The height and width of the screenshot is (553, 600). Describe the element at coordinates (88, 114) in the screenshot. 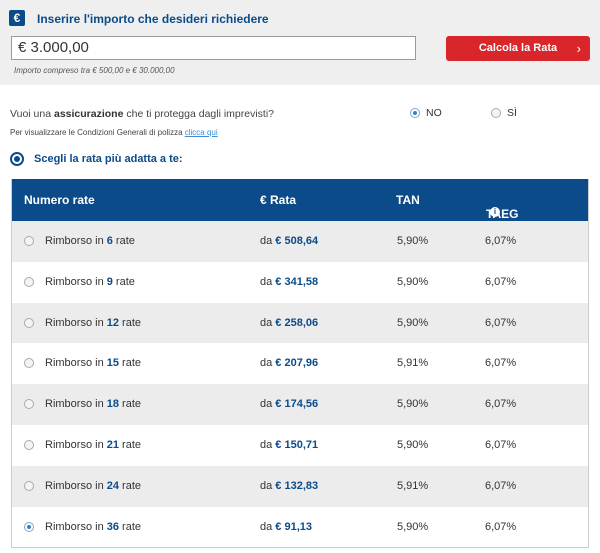

I see `insurance-question-bold: assicurazione` at that location.